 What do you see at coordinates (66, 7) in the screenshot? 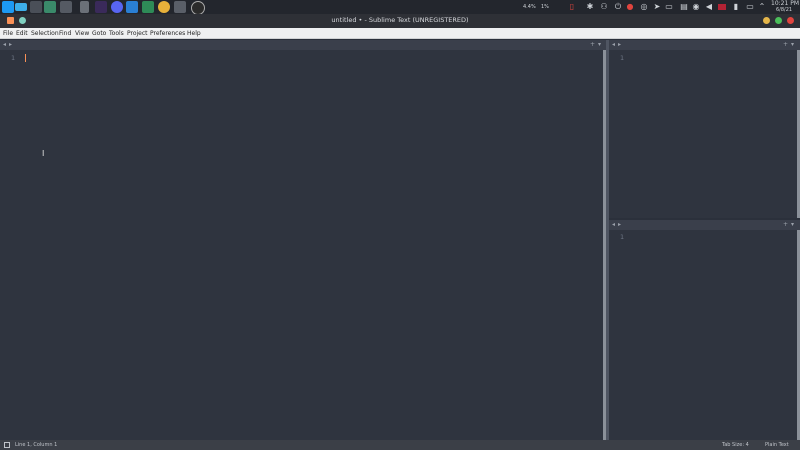
I see `terminal-icon` at bounding box center [66, 7].